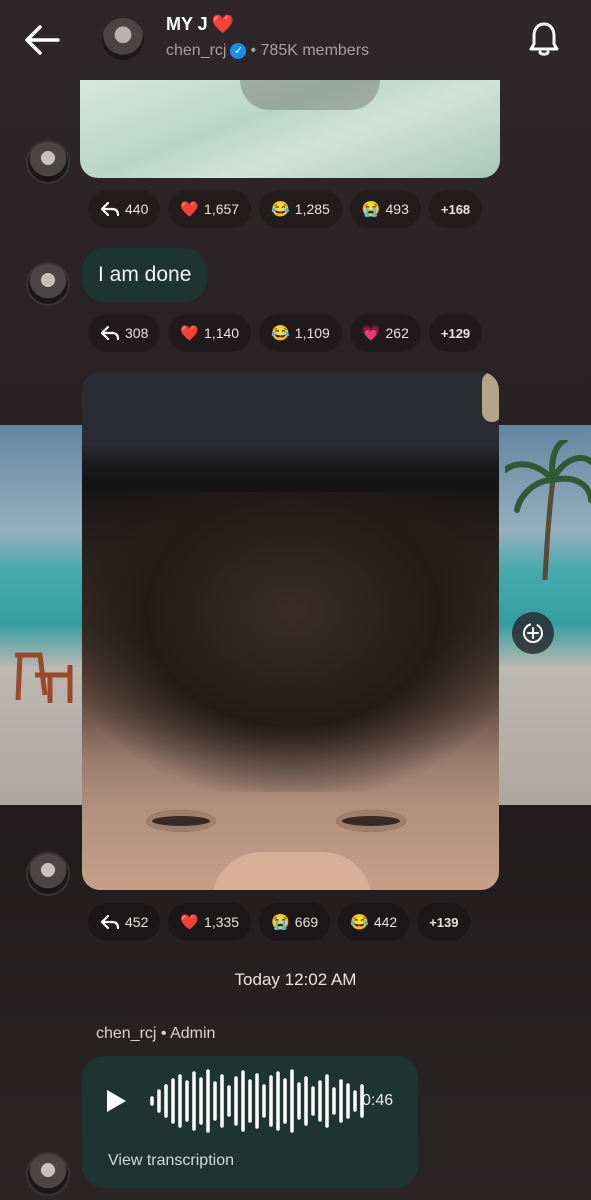 The width and height of the screenshot is (591, 1200). I want to click on reaction-count: 1,140, so click(222, 333).